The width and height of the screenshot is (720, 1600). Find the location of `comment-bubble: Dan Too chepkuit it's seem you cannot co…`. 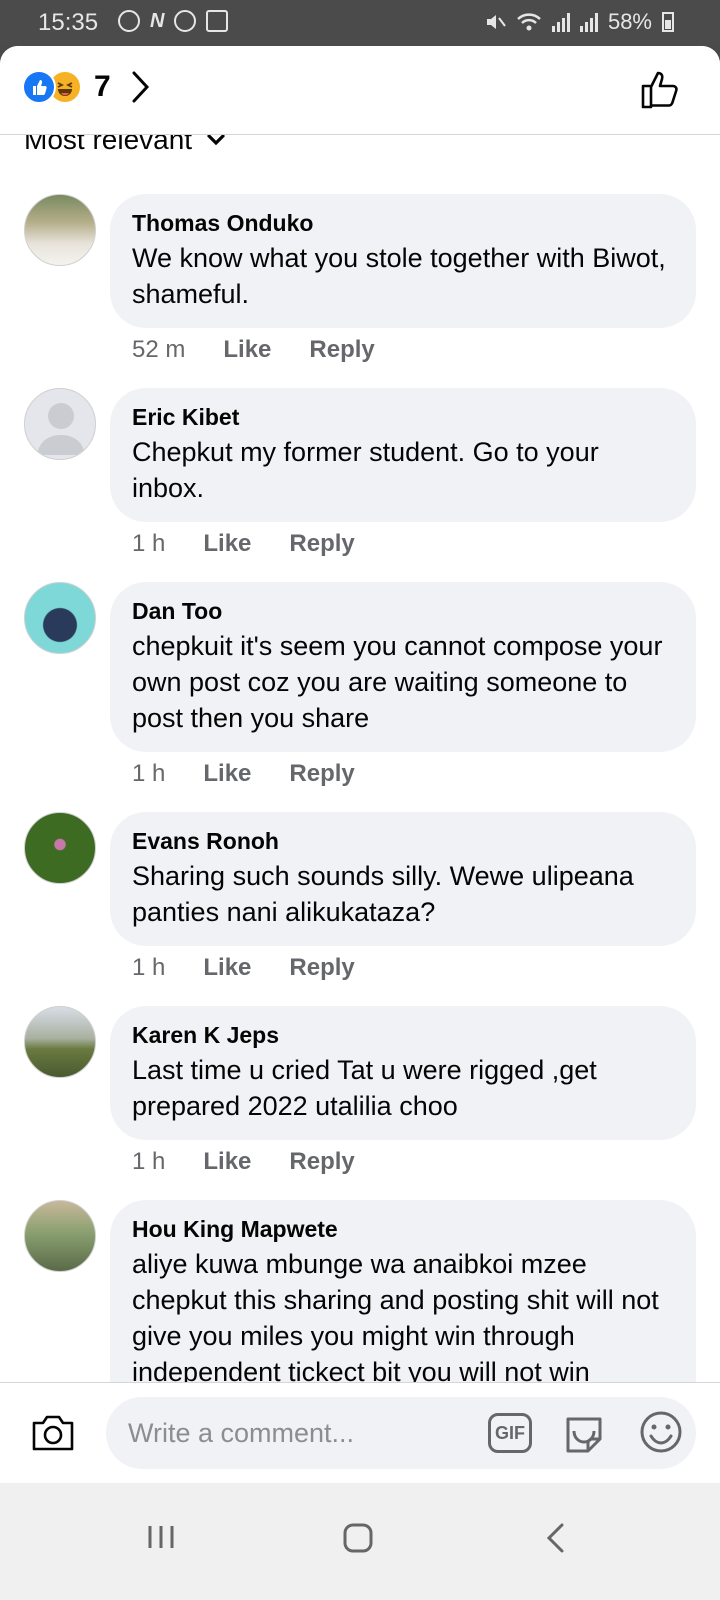

comment-bubble: Dan Too chepkuit it's seem you cannot co… is located at coordinates (403, 667).